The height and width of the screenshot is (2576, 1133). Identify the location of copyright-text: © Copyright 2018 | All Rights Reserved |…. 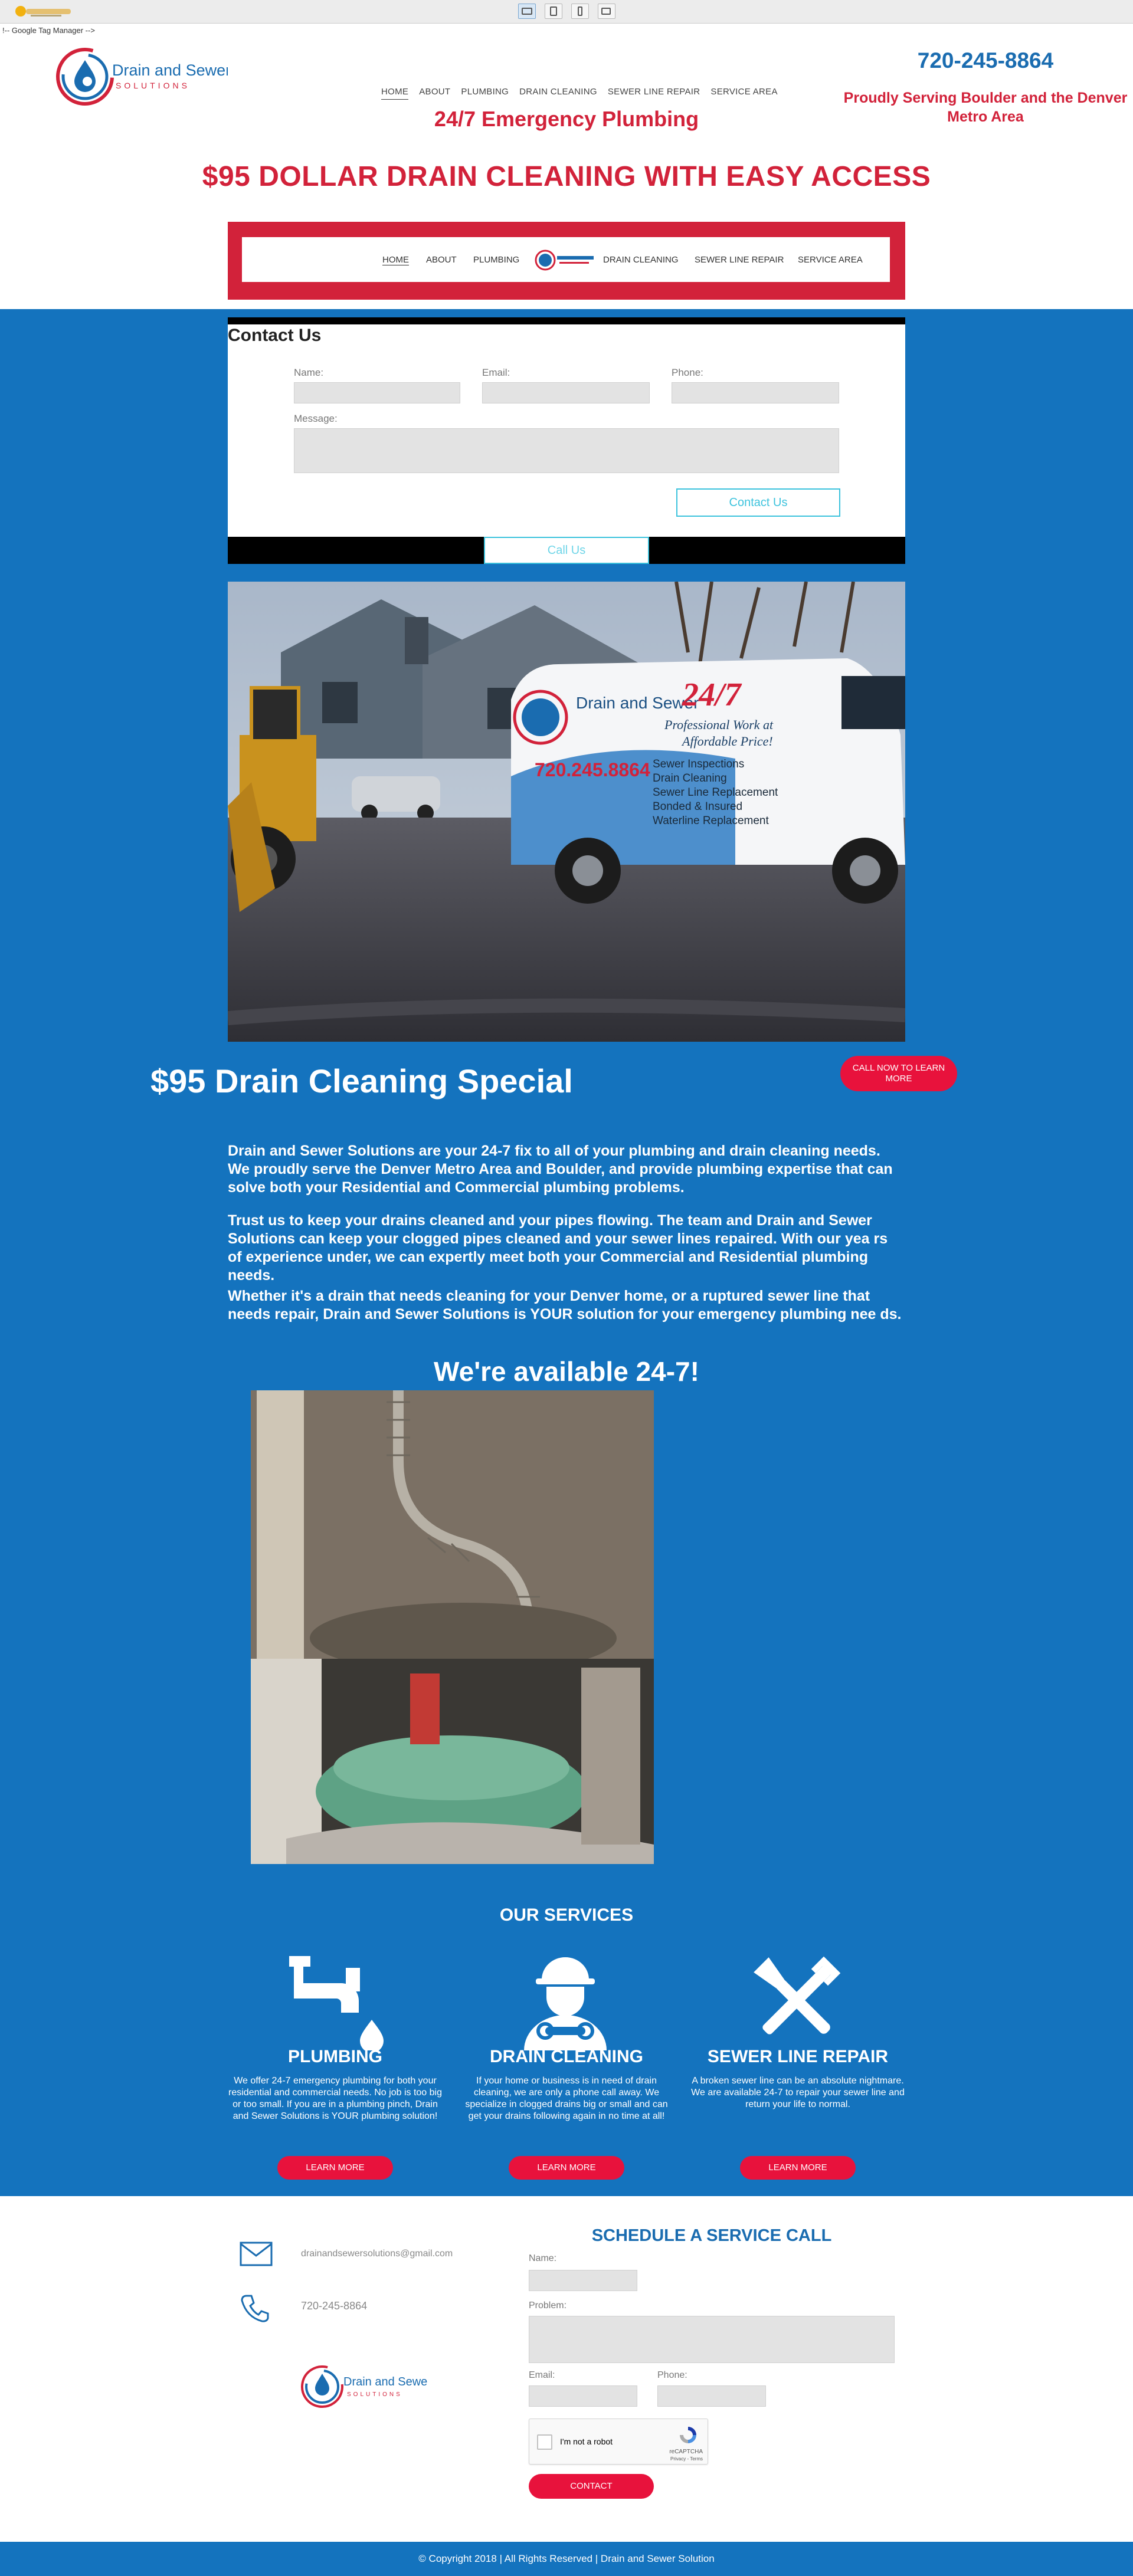
(566, 2558).